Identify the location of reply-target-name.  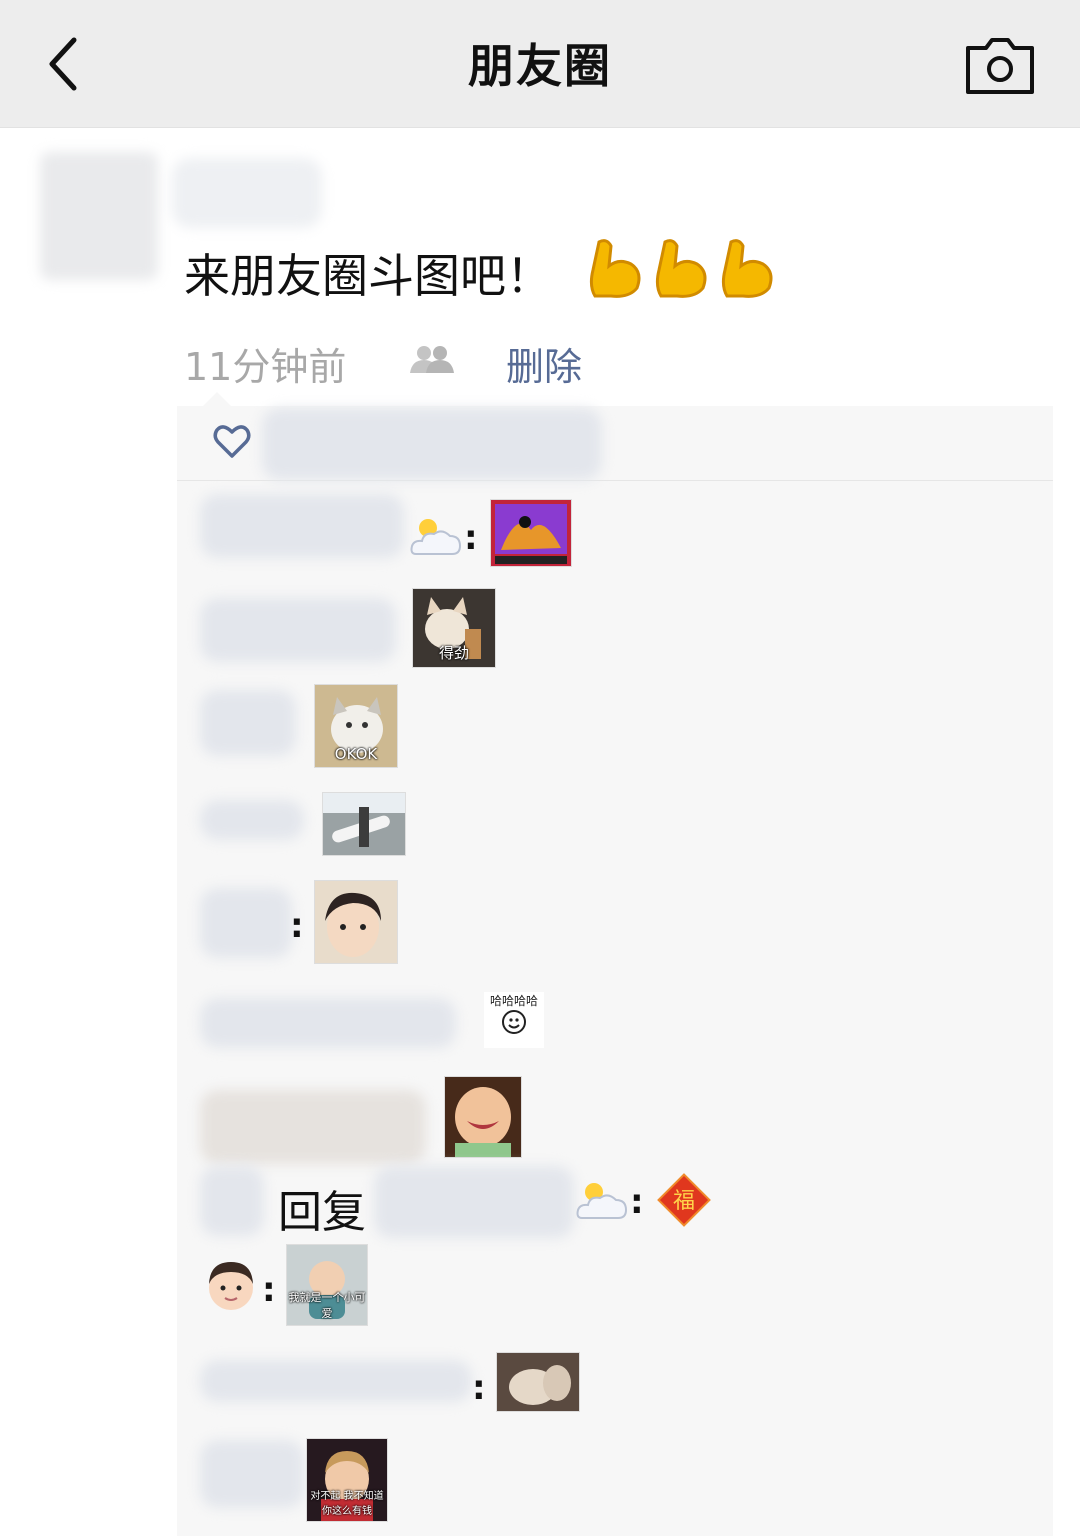
(474, 1202).